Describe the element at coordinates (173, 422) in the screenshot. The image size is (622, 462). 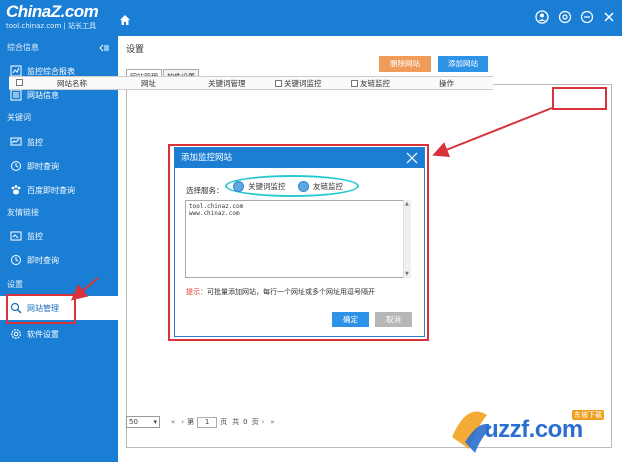
I see `first-page-button: «` at that location.